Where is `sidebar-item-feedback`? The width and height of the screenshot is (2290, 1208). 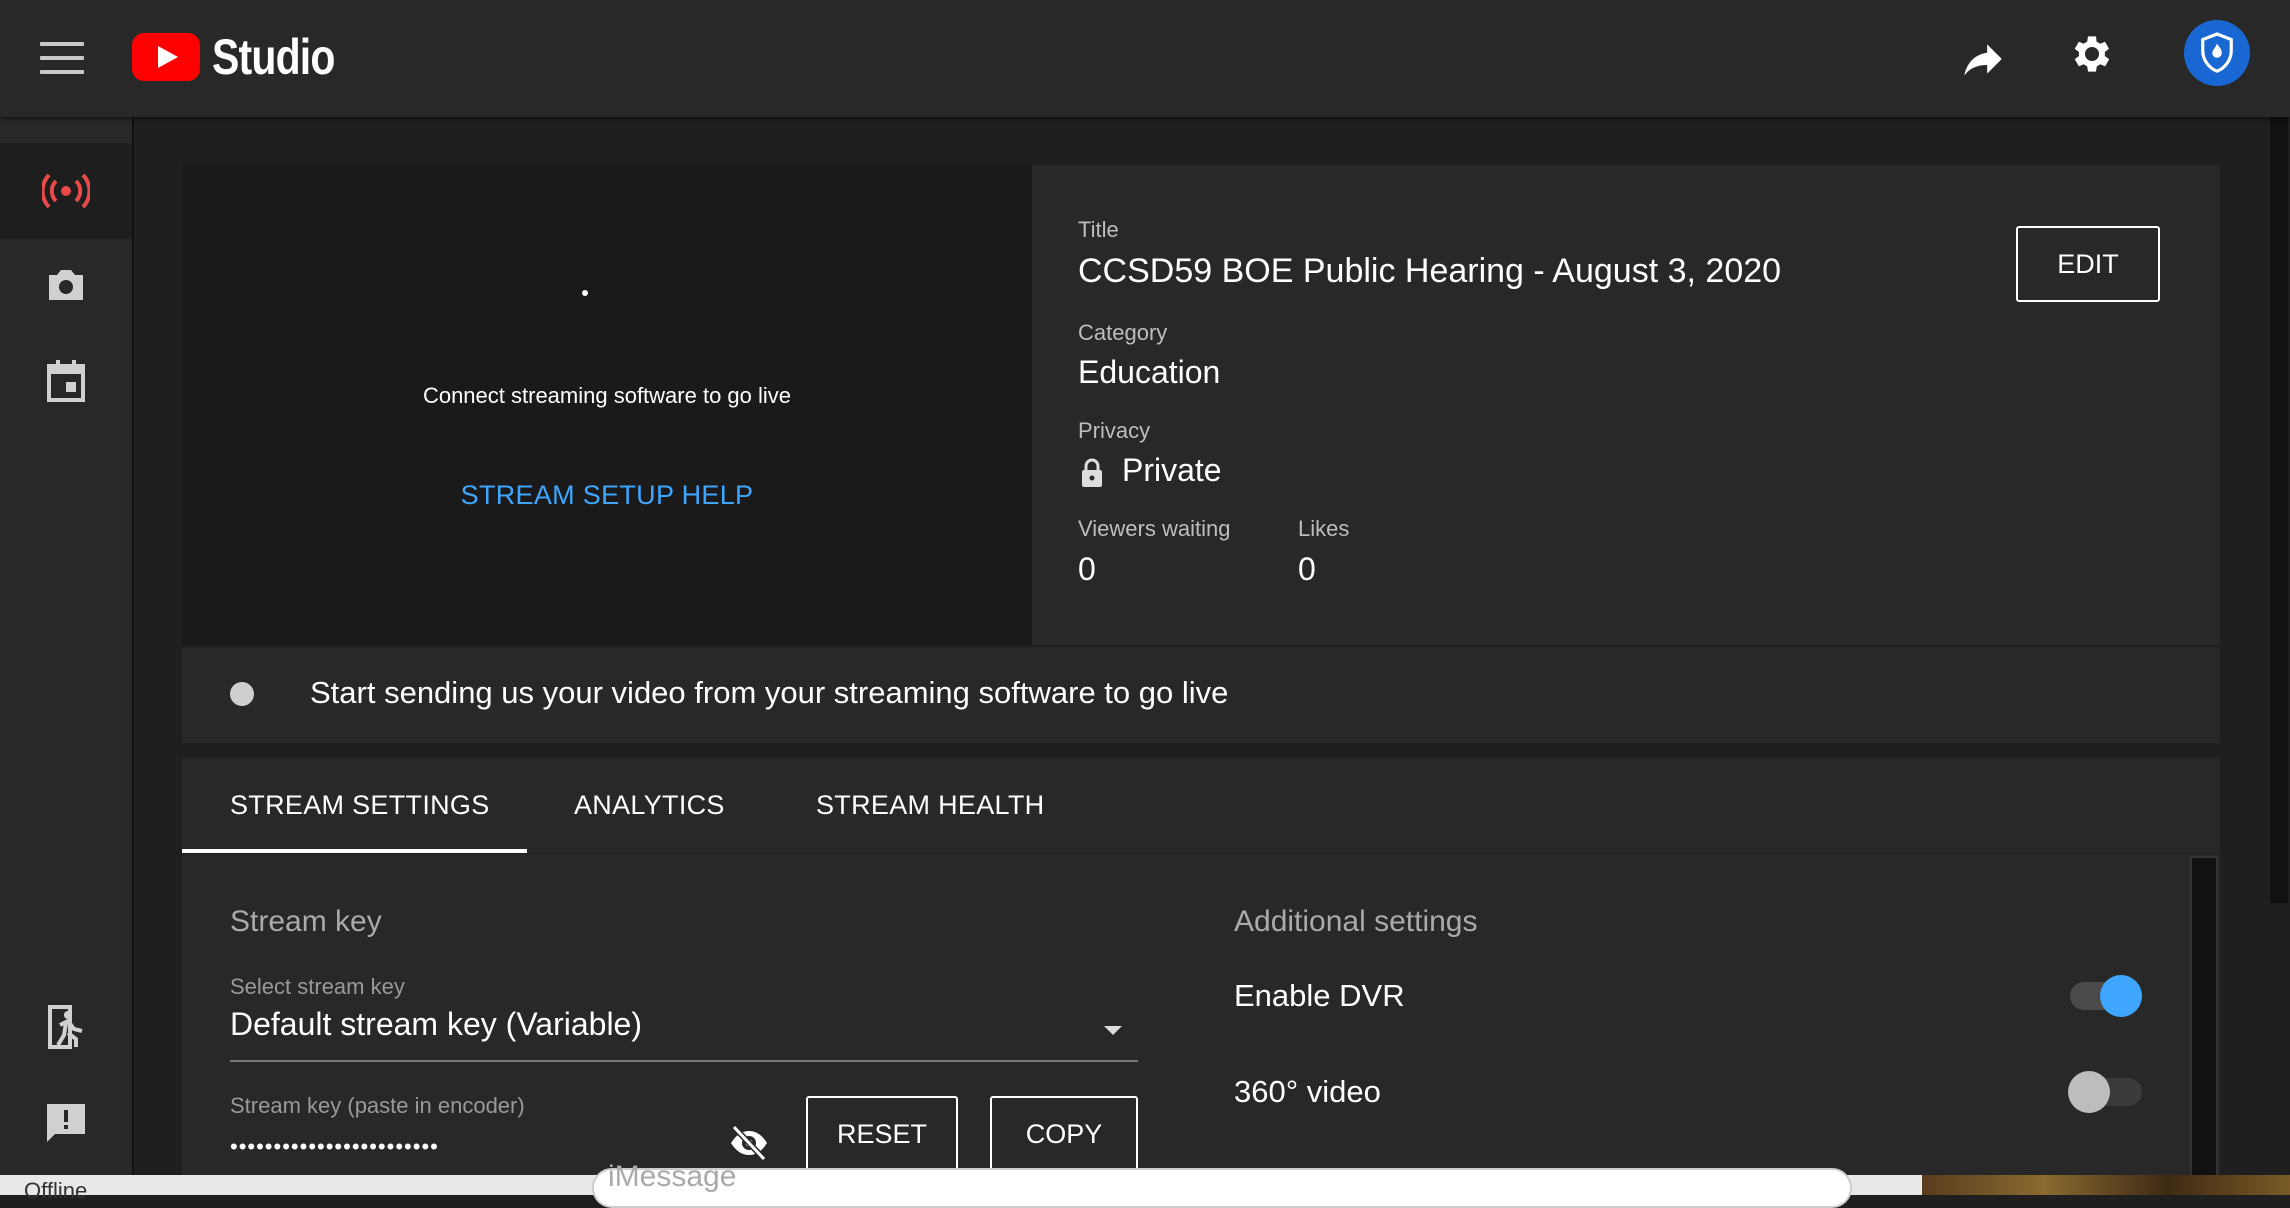
sidebar-item-feedback is located at coordinates (66, 1123).